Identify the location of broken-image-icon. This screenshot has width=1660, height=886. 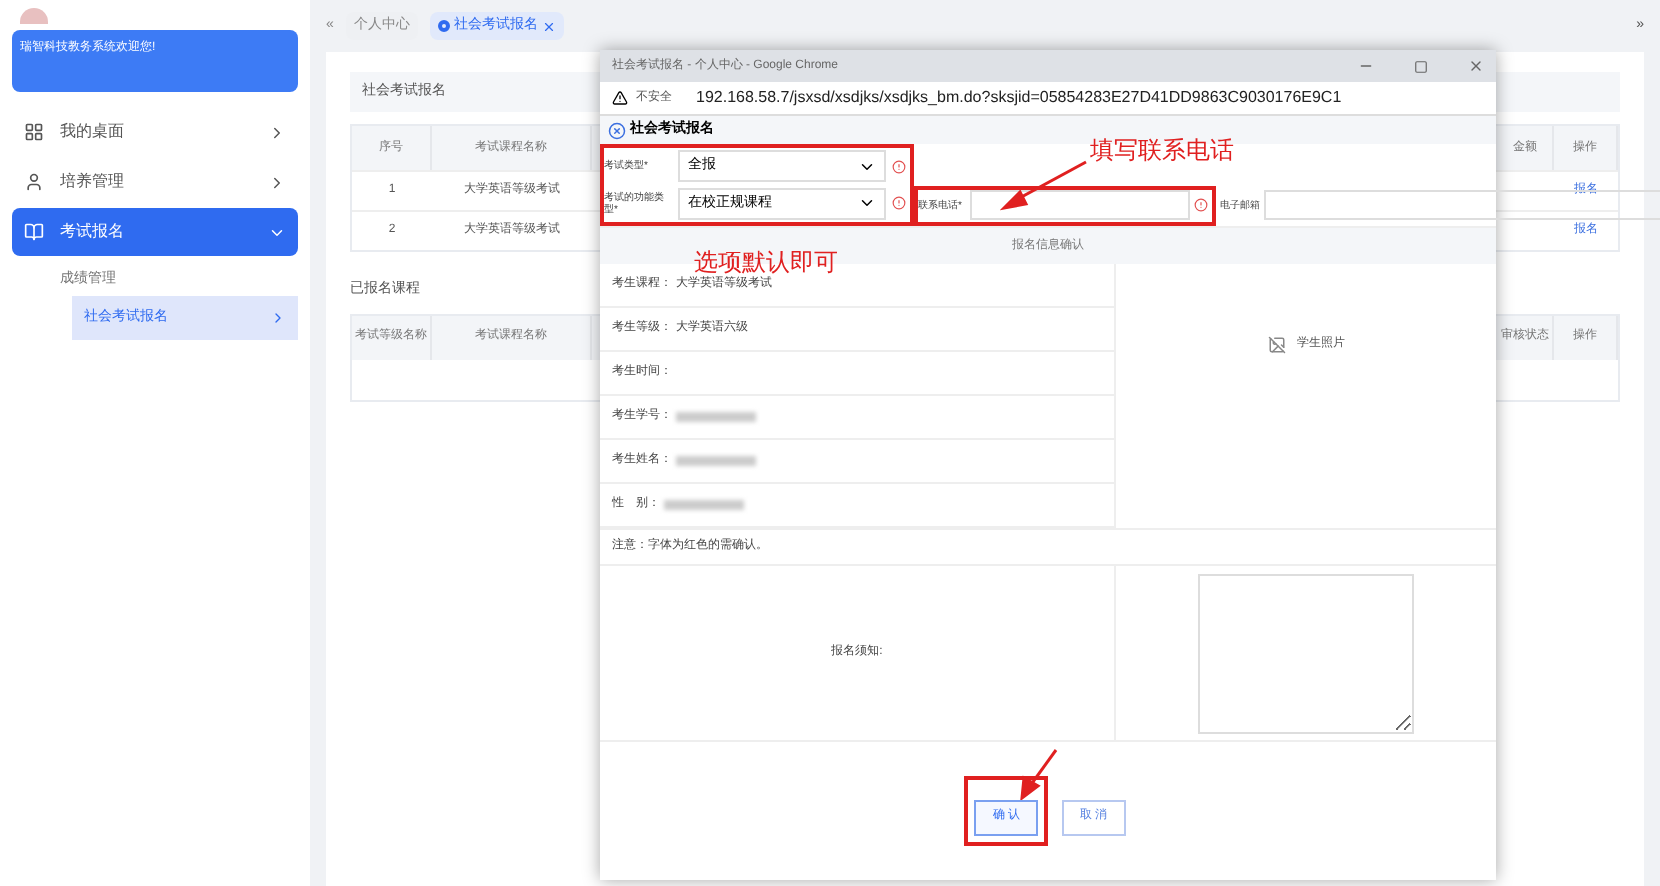
(1276, 345).